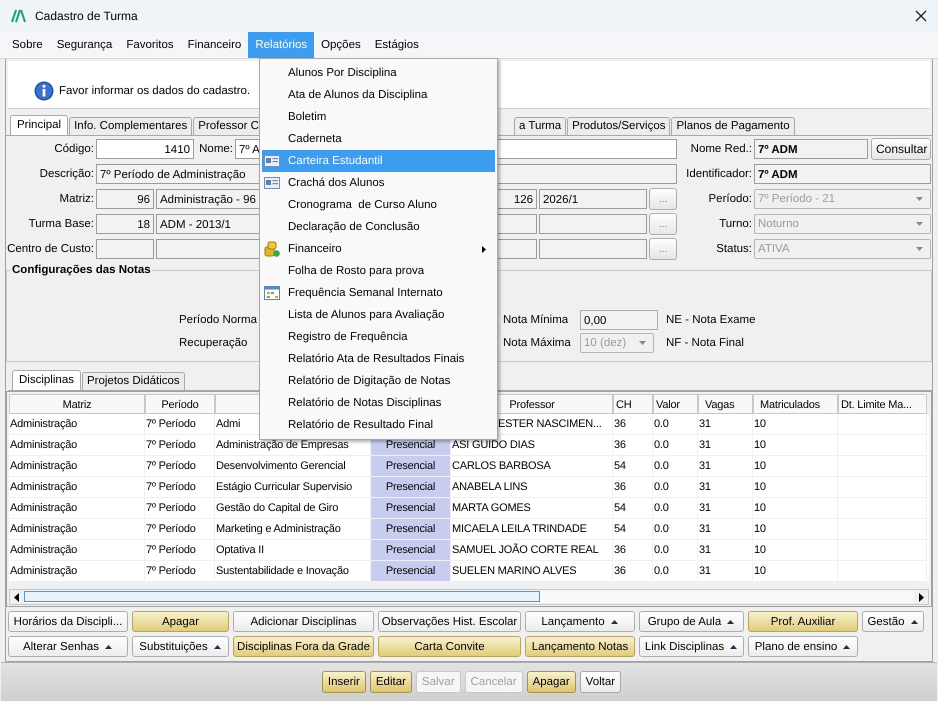  I want to click on coins-icon, so click(272, 249).